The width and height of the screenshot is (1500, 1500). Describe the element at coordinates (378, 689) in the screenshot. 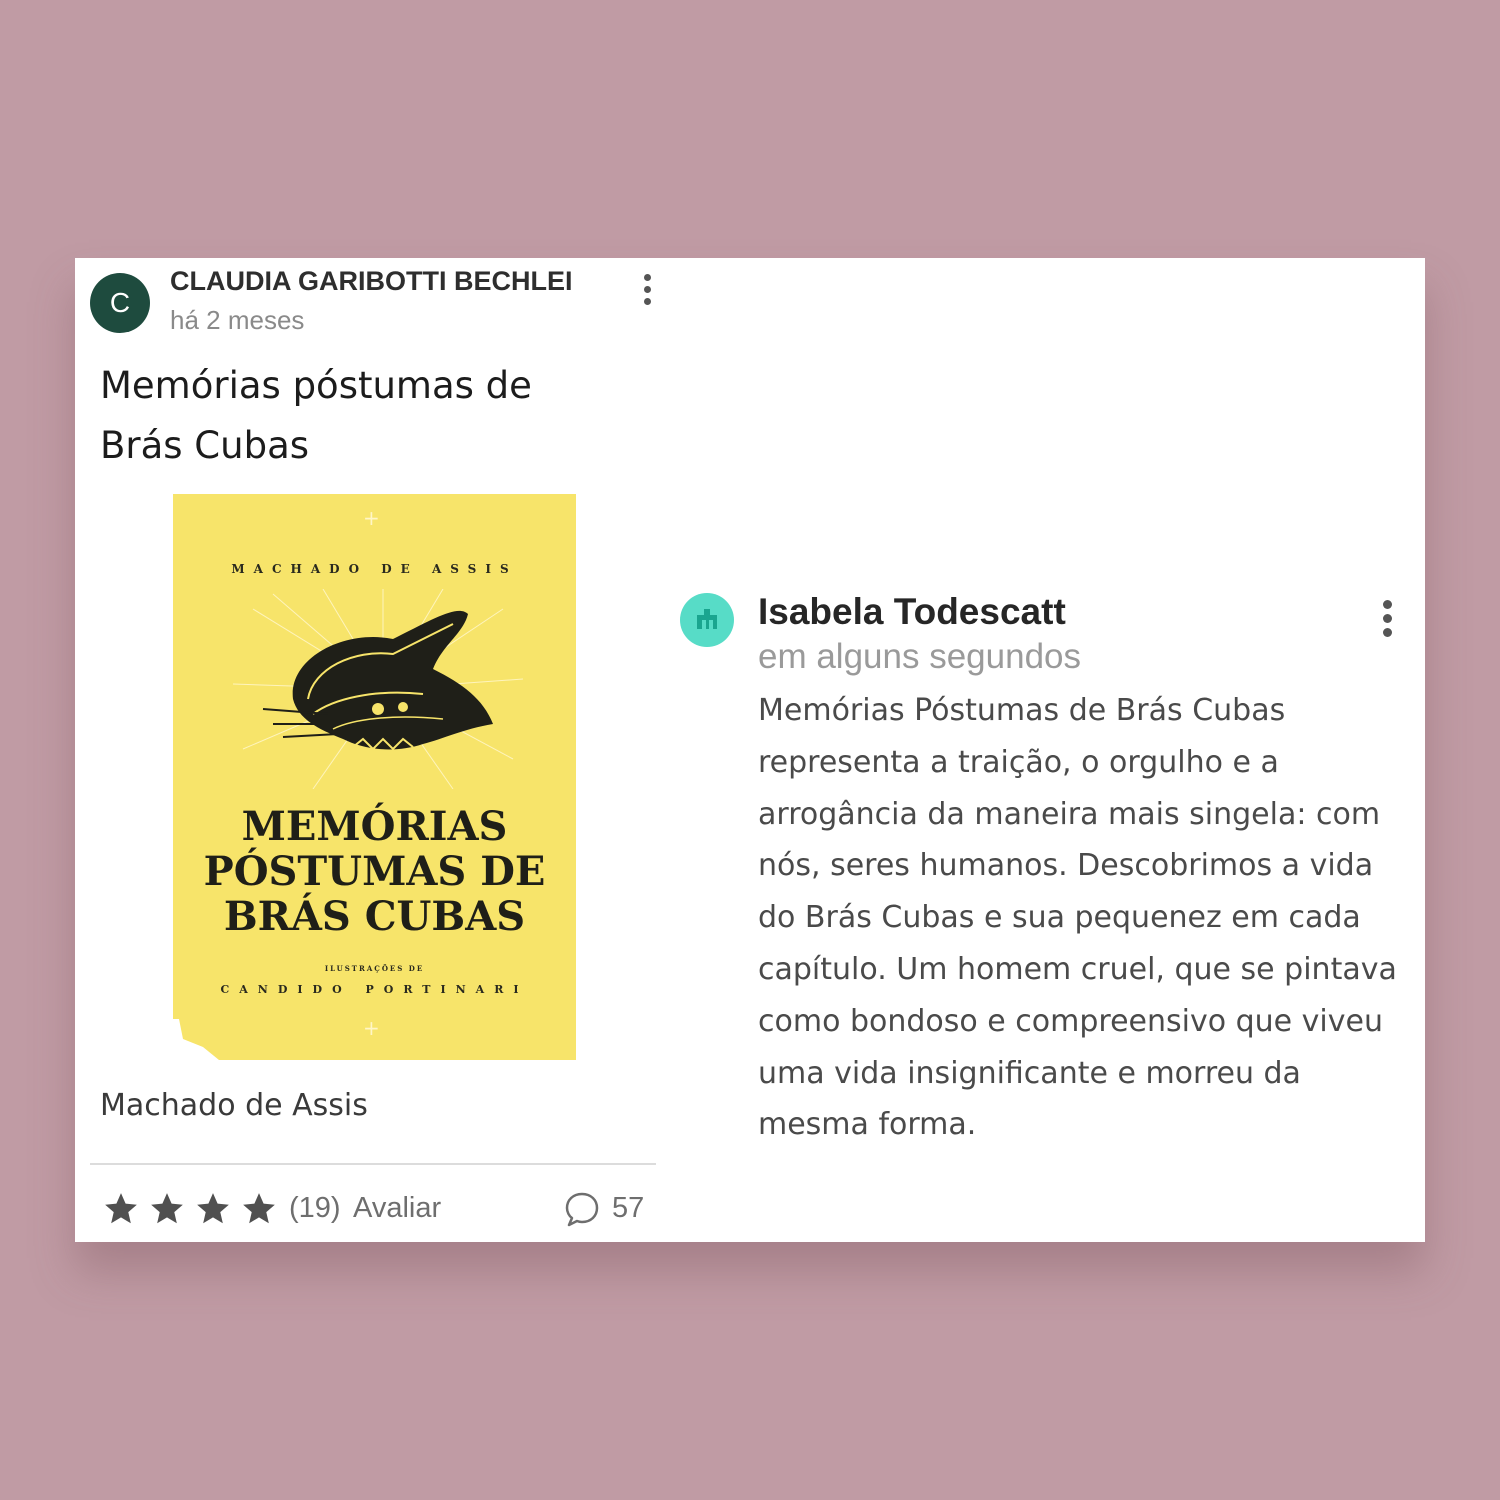

I see `cover-illustration` at that location.